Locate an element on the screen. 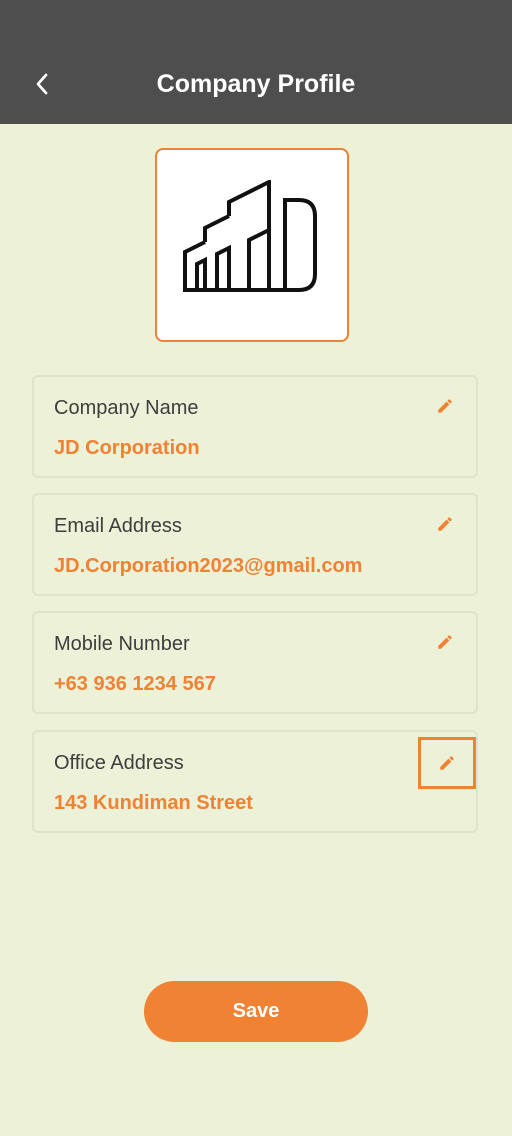 The image size is (512, 1136). office-address-label: Office Address is located at coordinates (119, 763).